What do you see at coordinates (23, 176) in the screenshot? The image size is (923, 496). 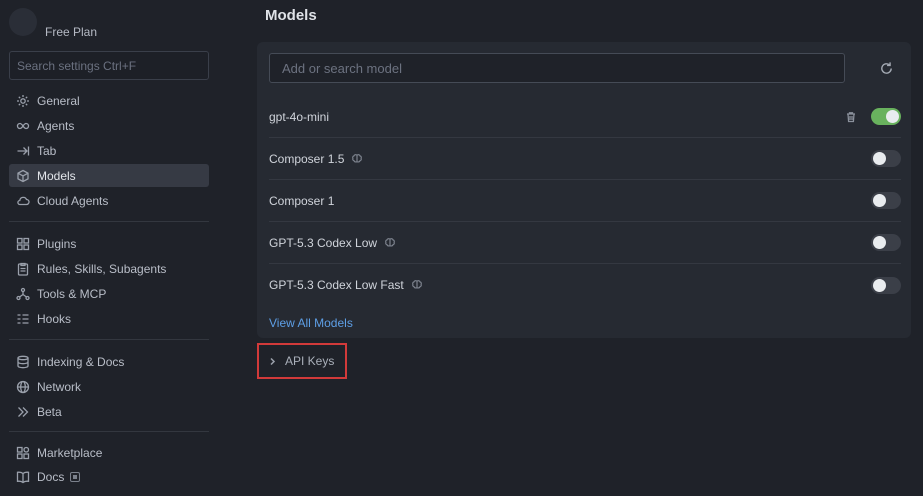 I see `cube-icon` at bounding box center [23, 176].